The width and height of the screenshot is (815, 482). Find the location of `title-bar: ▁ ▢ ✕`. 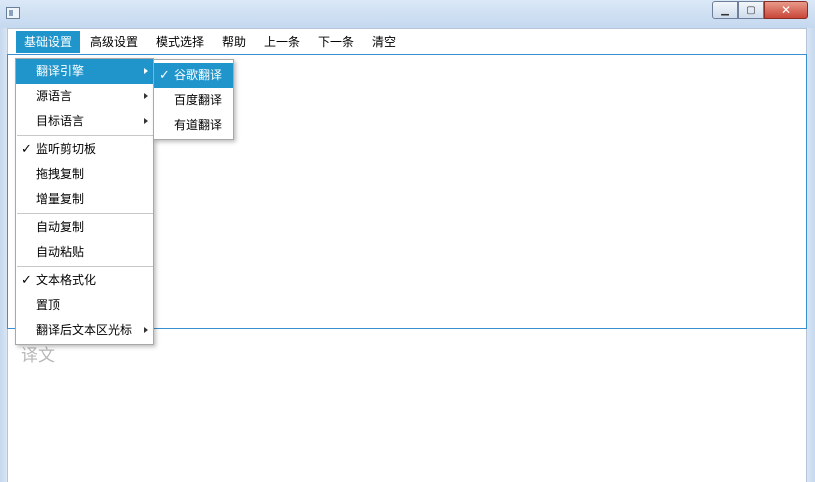

title-bar: ▁ ▢ ✕ is located at coordinates (407, 14).